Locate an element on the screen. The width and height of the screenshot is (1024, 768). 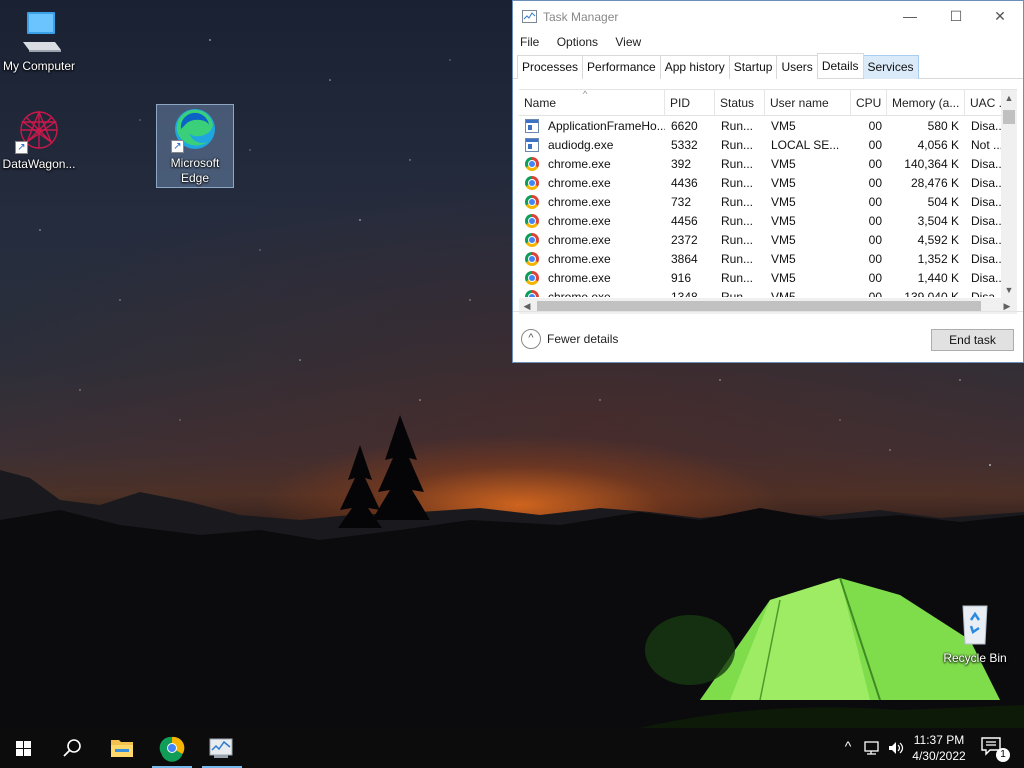
tab-performance: Performance is located at coordinates (621, 67).